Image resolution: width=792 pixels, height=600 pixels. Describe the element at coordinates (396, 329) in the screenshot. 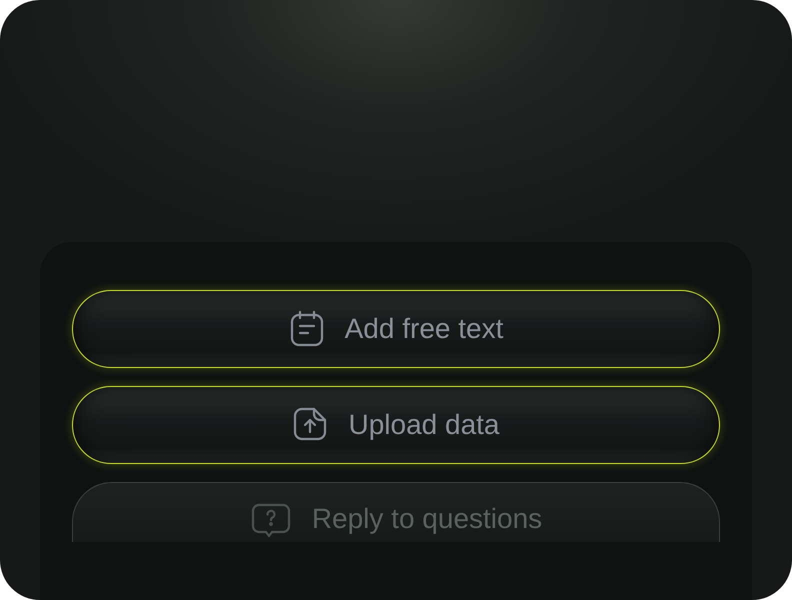

I see `option-button: Add free text` at that location.